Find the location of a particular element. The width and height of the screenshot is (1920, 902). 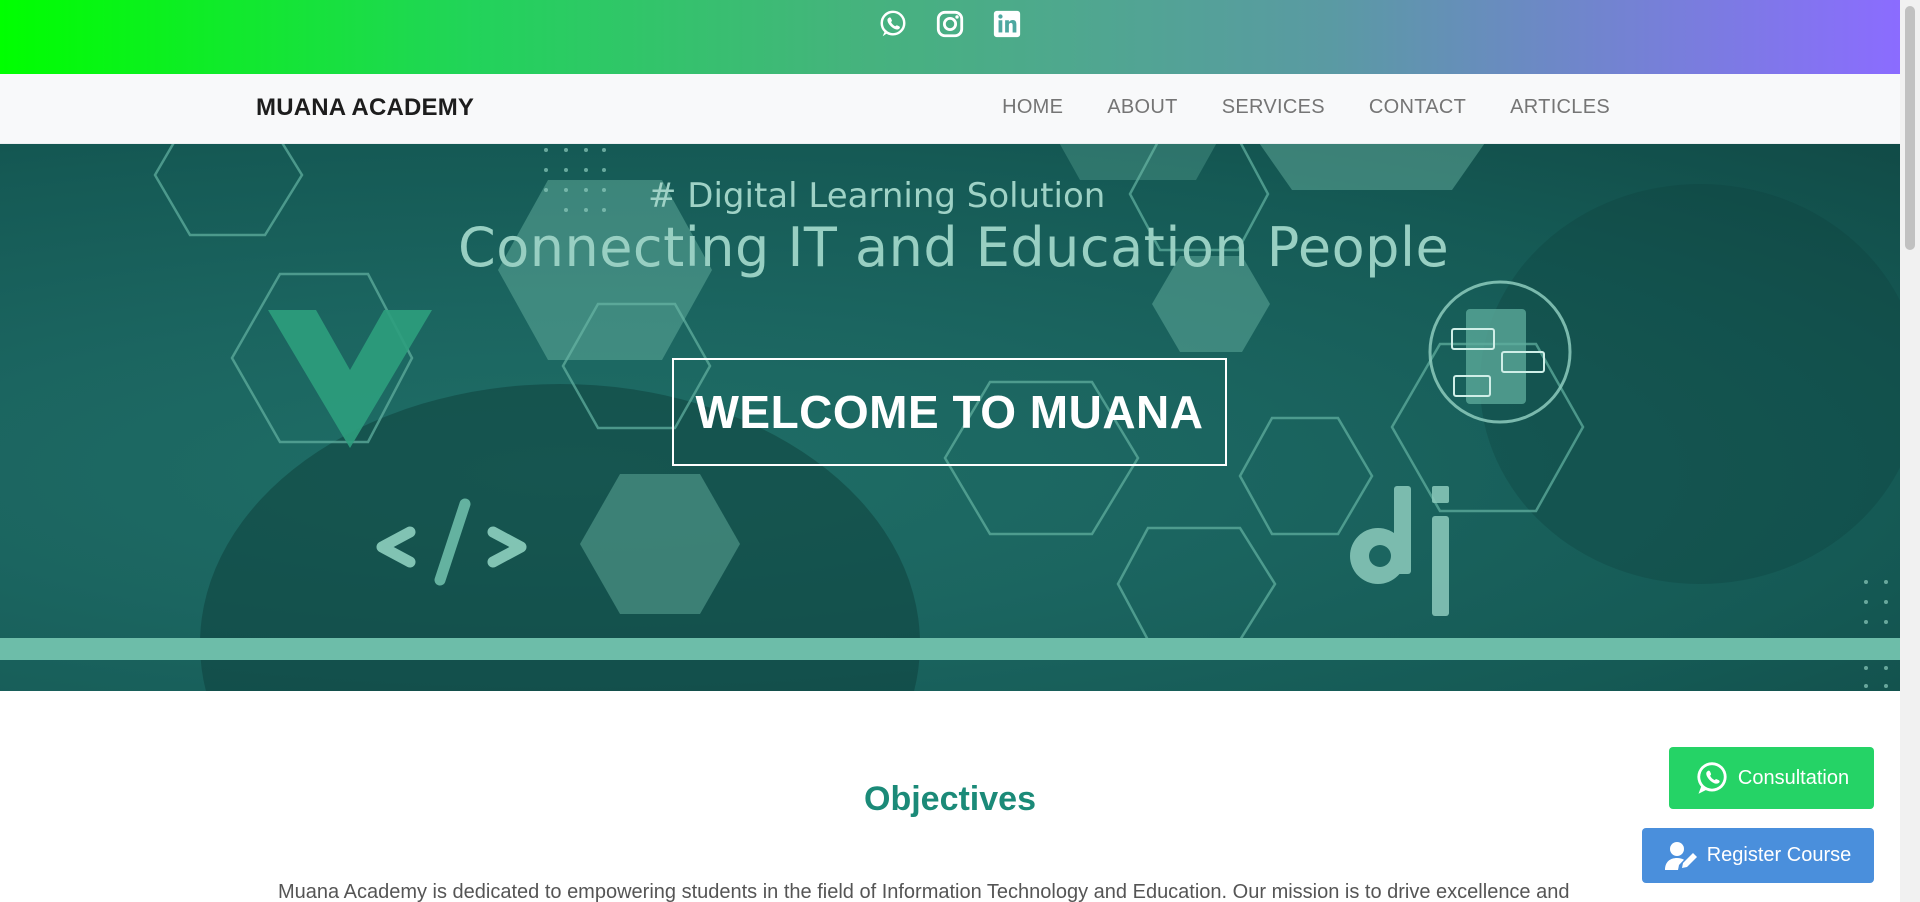

nav-item-about: ABOUT is located at coordinates (1142, 107).